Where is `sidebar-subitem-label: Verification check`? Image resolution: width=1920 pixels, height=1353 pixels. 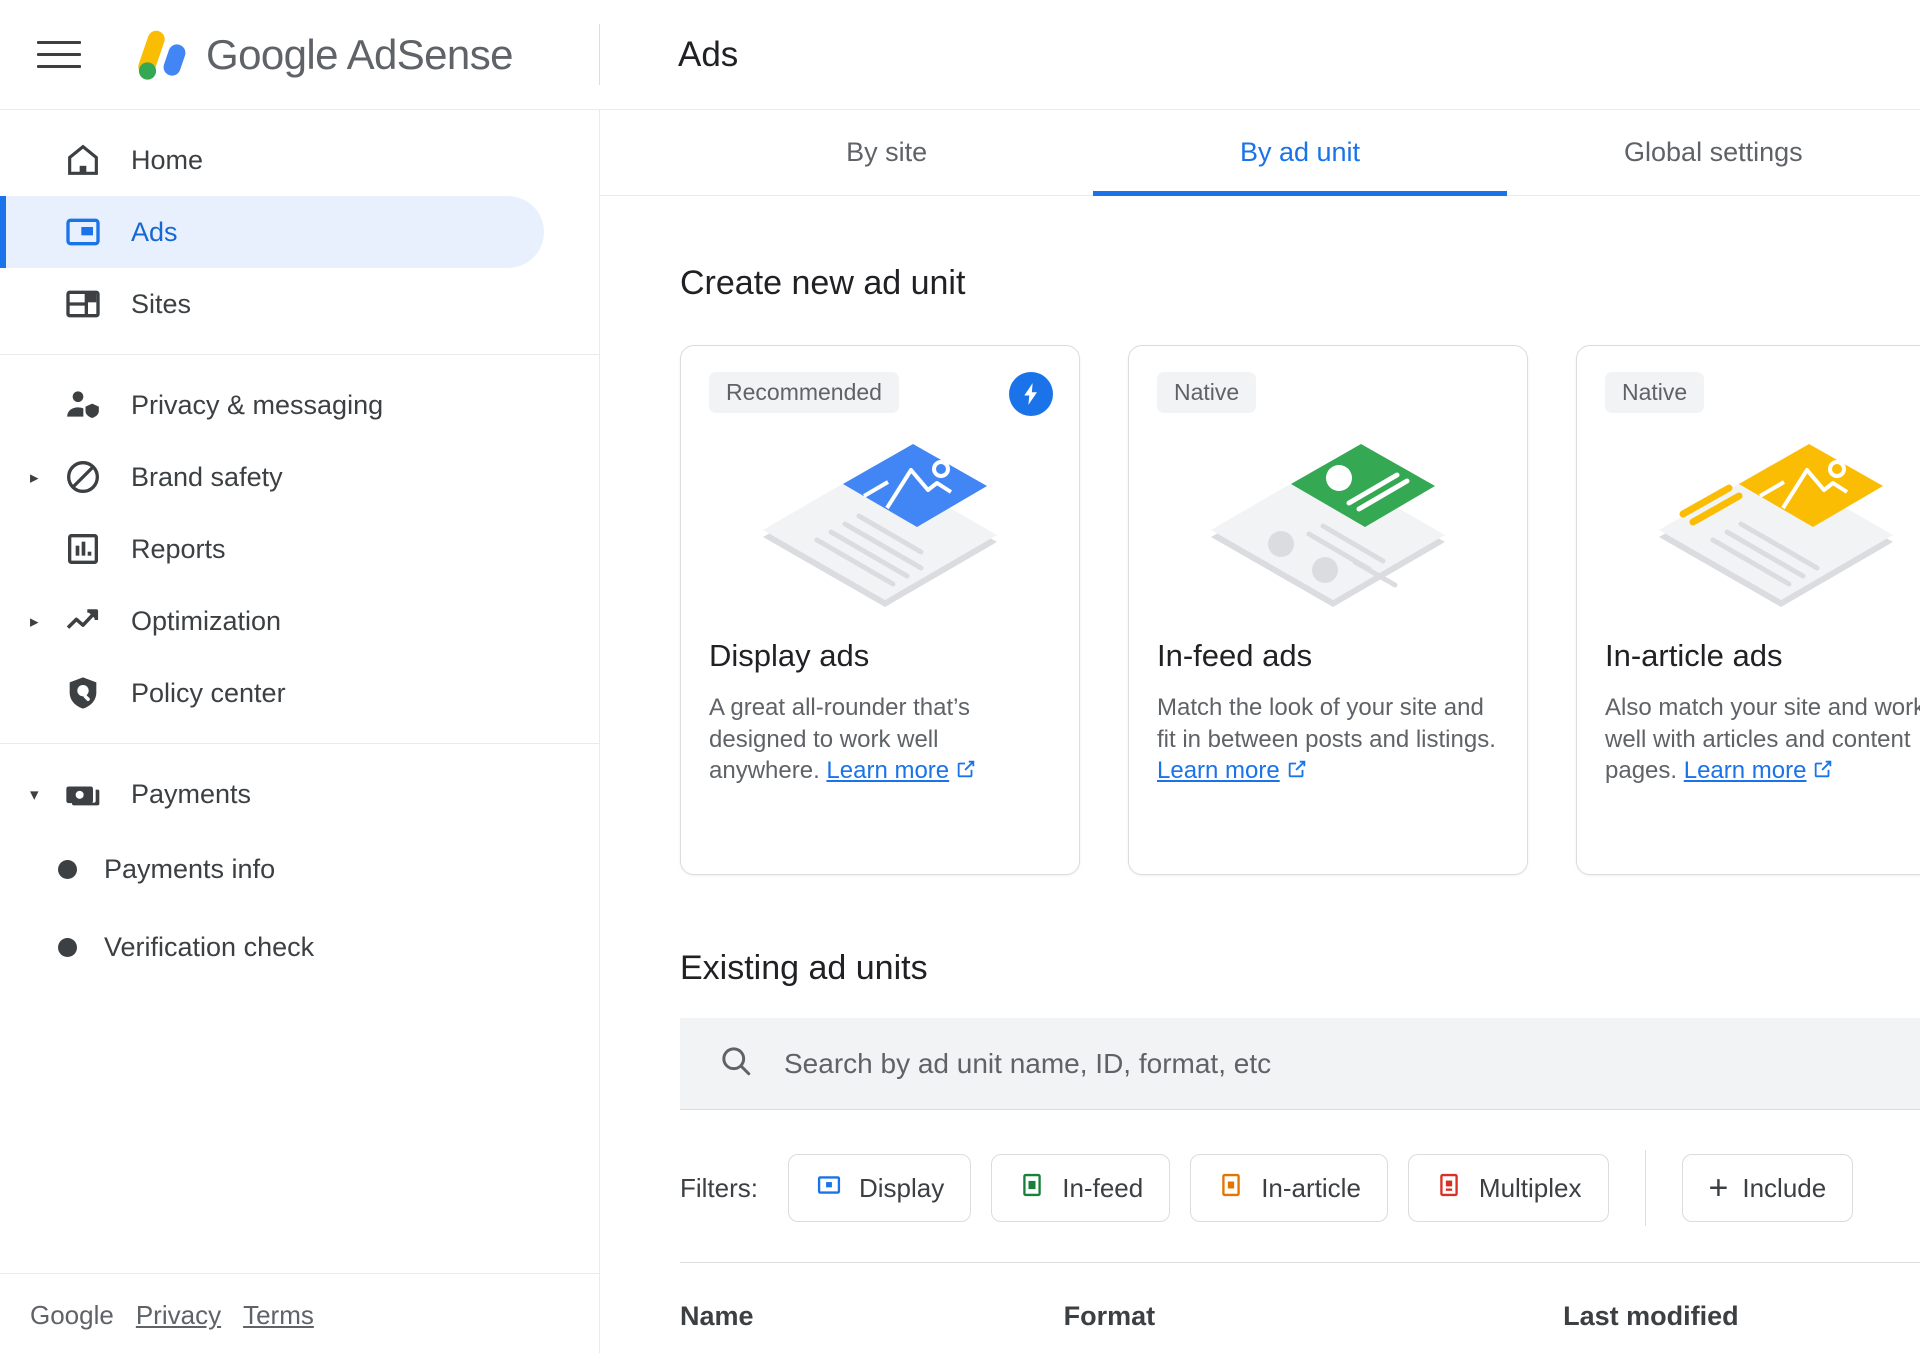
sidebar-subitem-label: Verification check is located at coordinates (209, 946).